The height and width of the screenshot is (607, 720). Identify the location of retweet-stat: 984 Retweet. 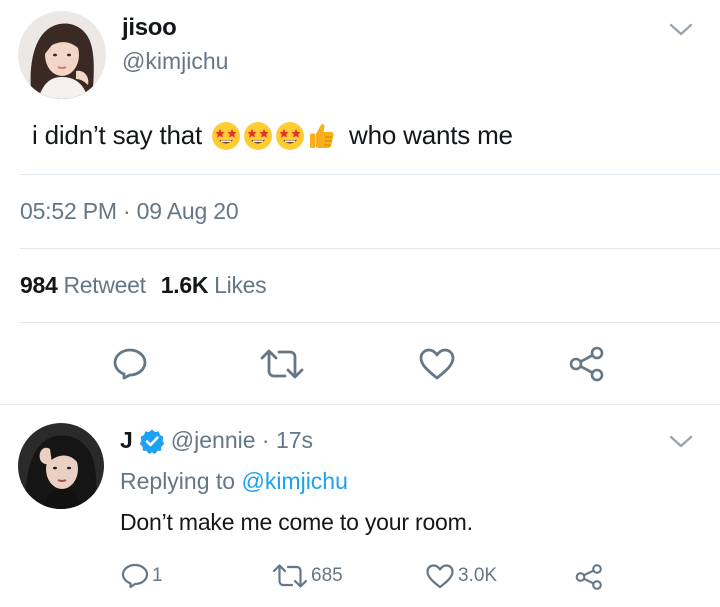
(83, 285).